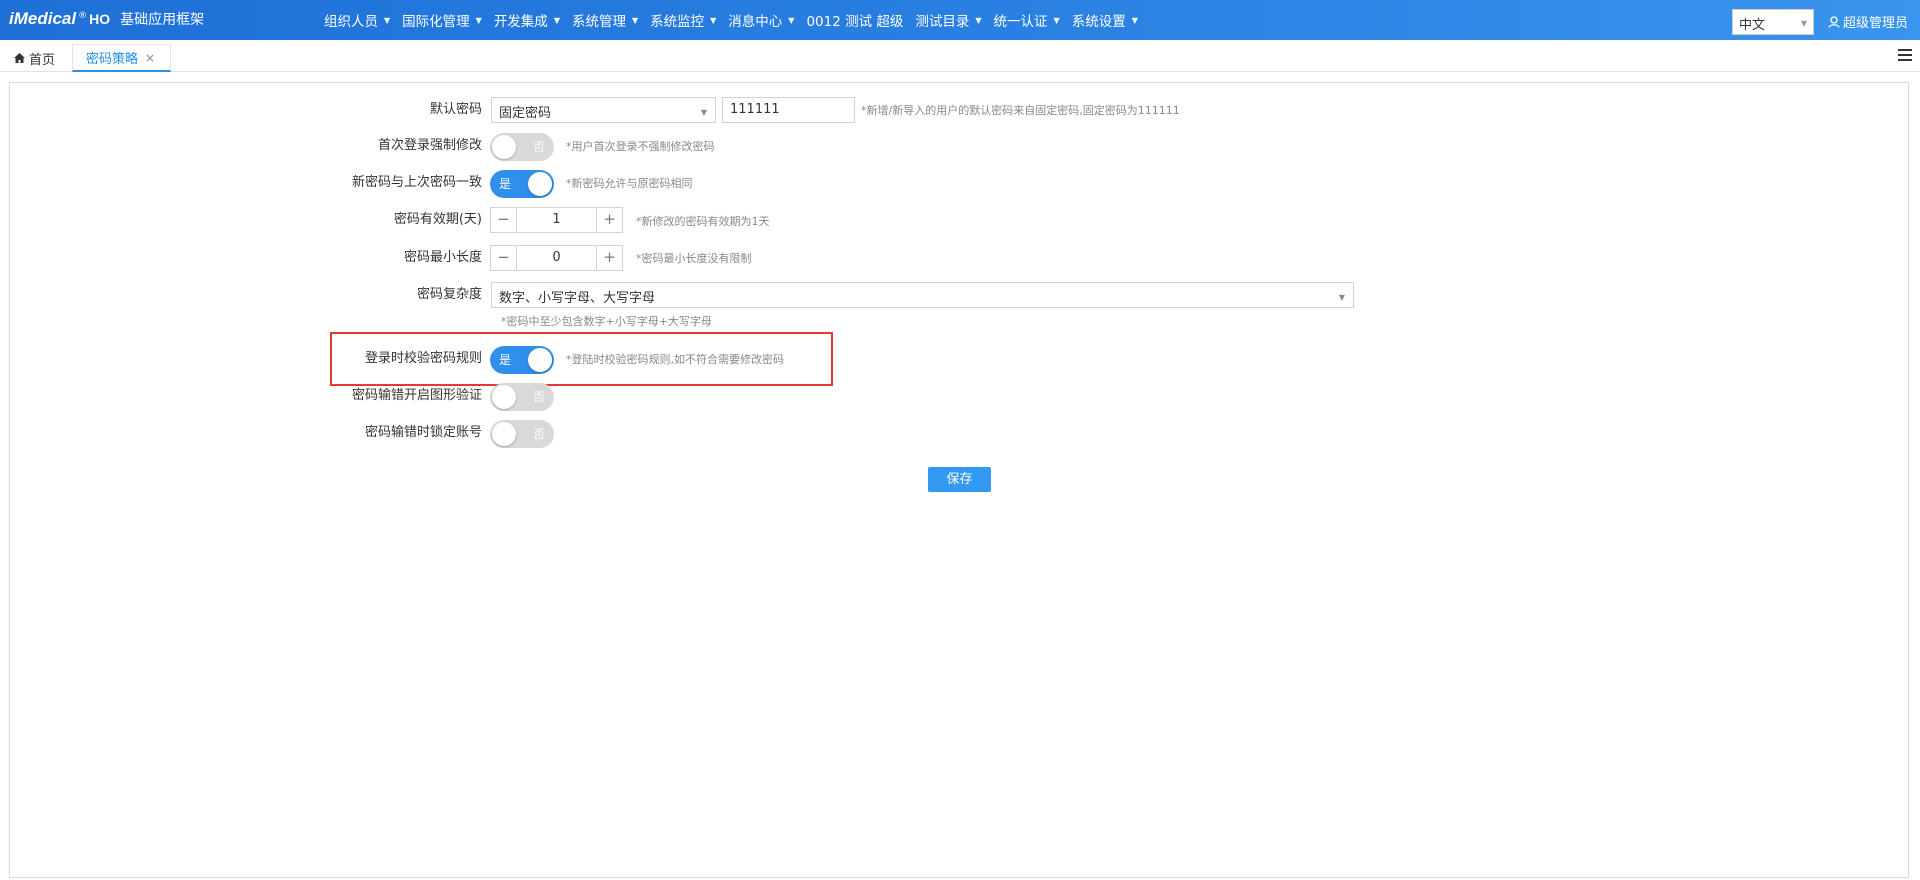 The height and width of the screenshot is (880, 1920). I want to click on validity-days-hint: *新修改的密码有效期为1天, so click(703, 221).